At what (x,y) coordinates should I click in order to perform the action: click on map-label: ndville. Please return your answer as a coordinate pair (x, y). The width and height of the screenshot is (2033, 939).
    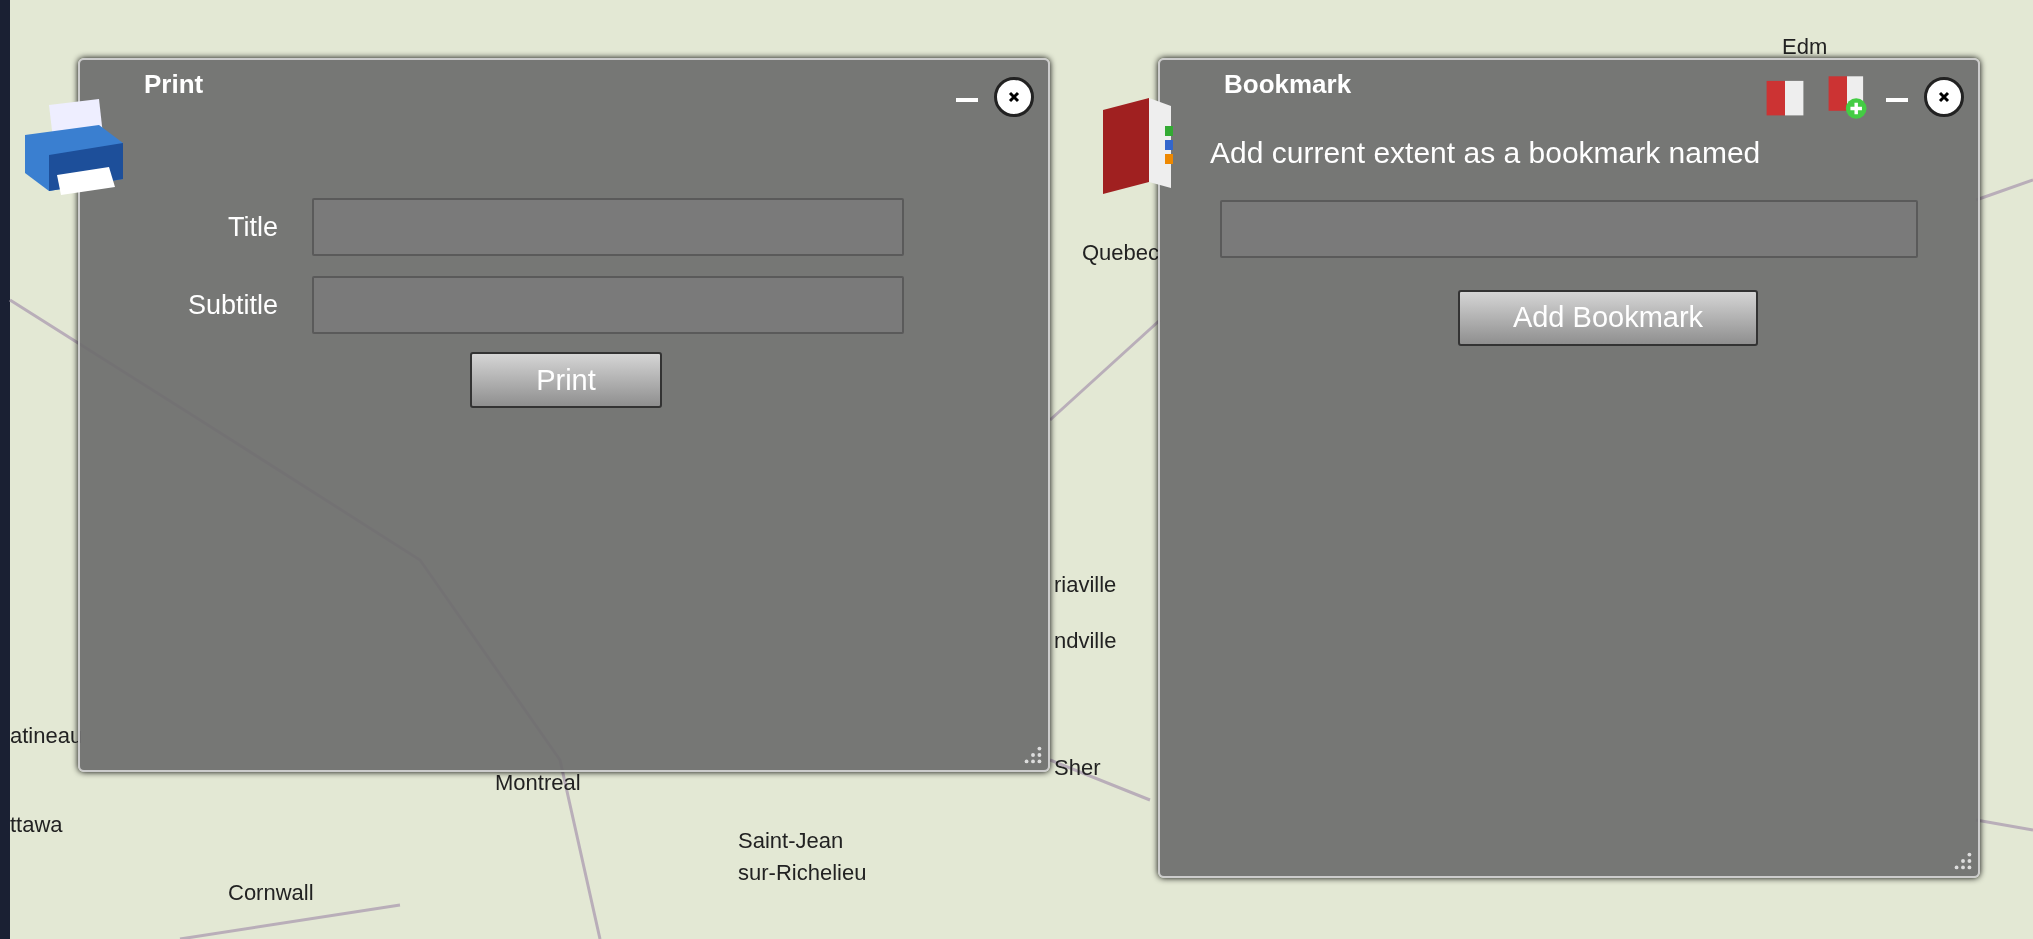
    Looking at the image, I should click on (1085, 641).